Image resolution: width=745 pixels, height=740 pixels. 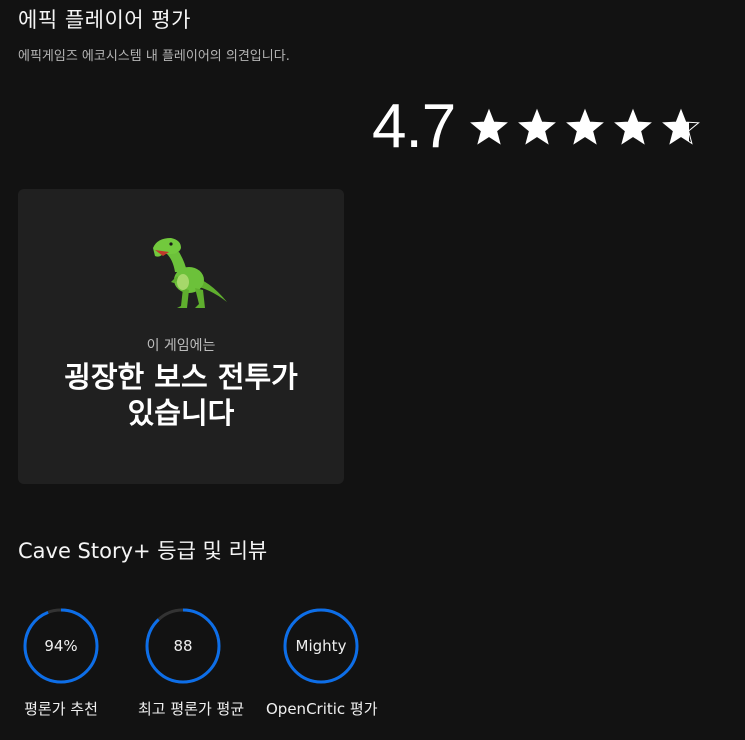 I want to click on rating-stars, so click(x=585, y=127).